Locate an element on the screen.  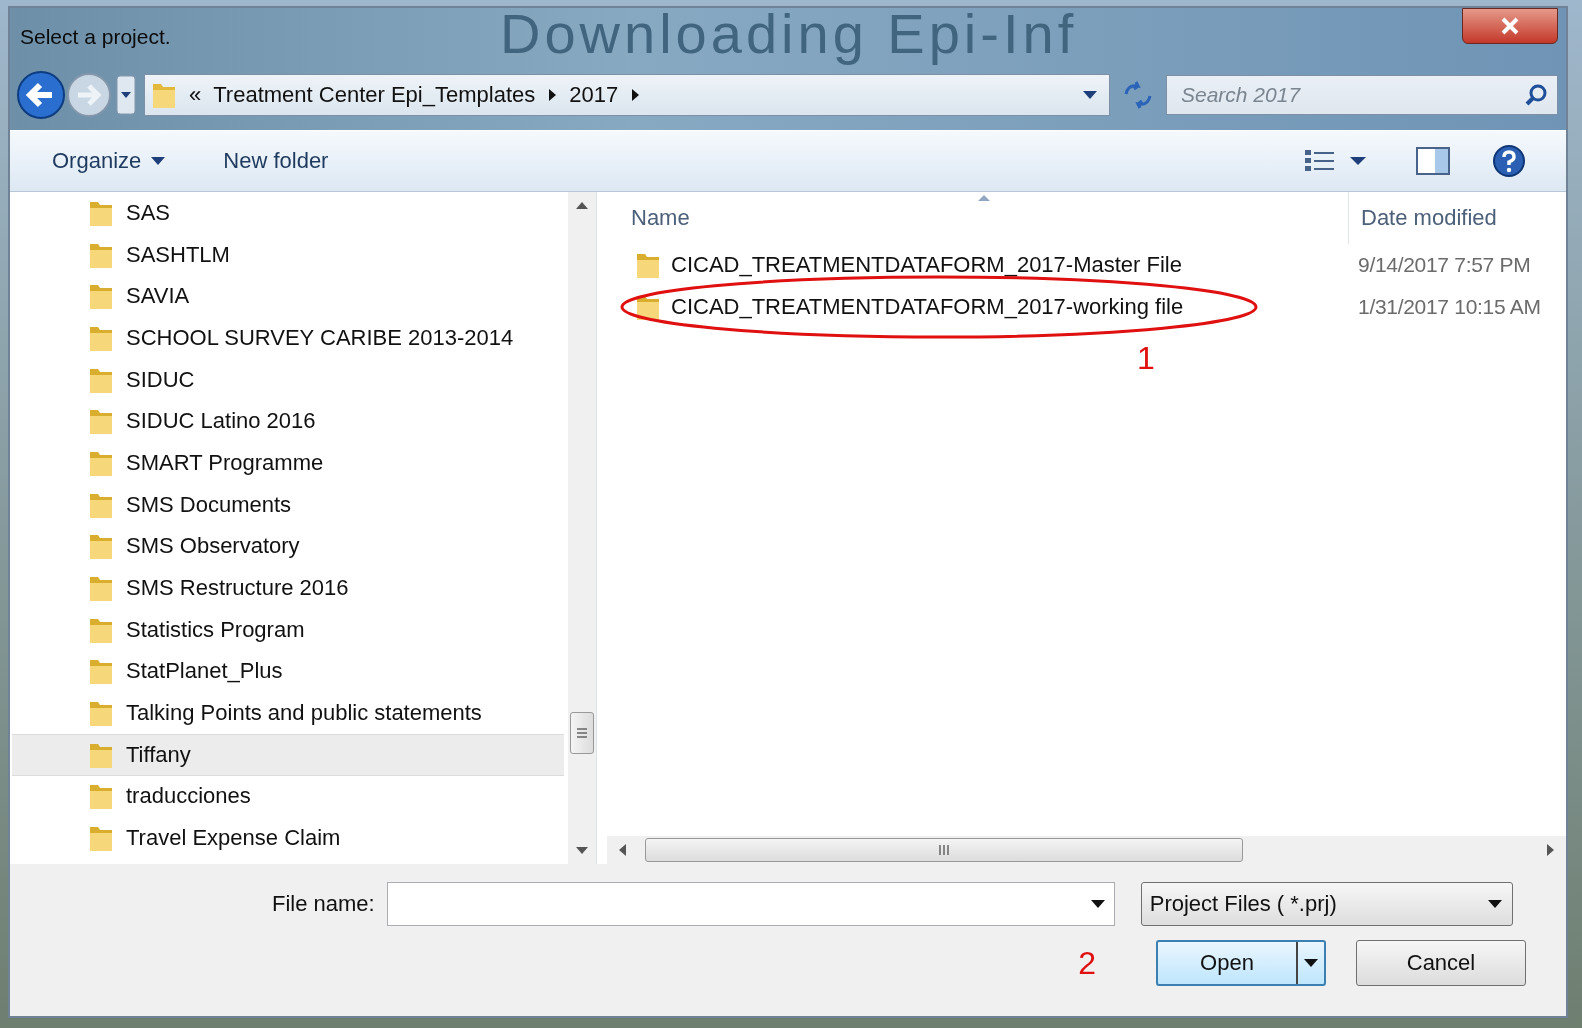
column-header: Date modified is located at coordinates (1457, 218).